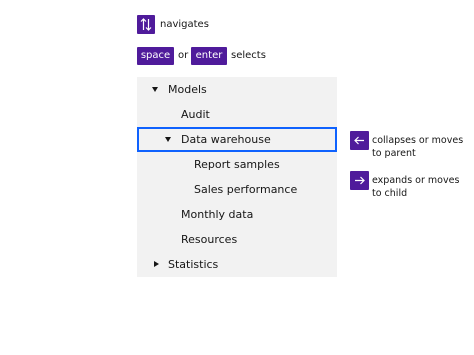 The image size is (474, 355). What do you see at coordinates (146, 24) in the screenshot?
I see `up-down-arrows-icon` at bounding box center [146, 24].